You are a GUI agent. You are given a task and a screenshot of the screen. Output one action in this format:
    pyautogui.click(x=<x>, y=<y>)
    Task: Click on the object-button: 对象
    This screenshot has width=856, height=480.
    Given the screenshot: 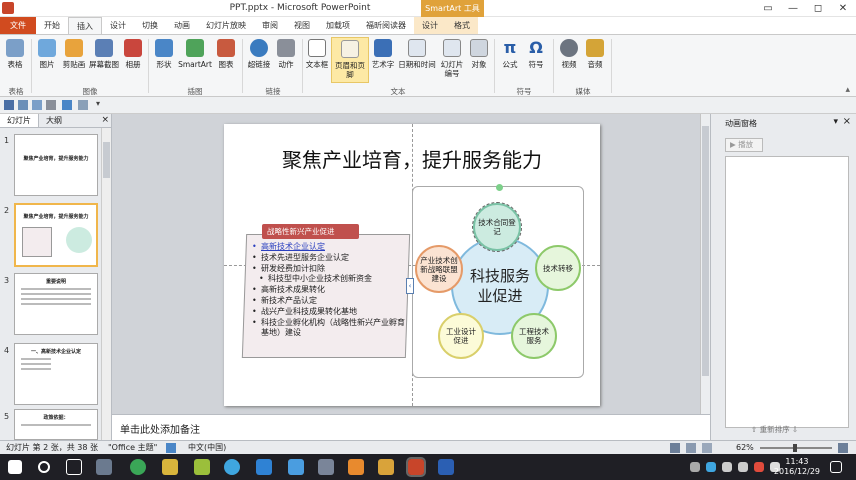 What is the action you would take?
    pyautogui.click(x=479, y=60)
    